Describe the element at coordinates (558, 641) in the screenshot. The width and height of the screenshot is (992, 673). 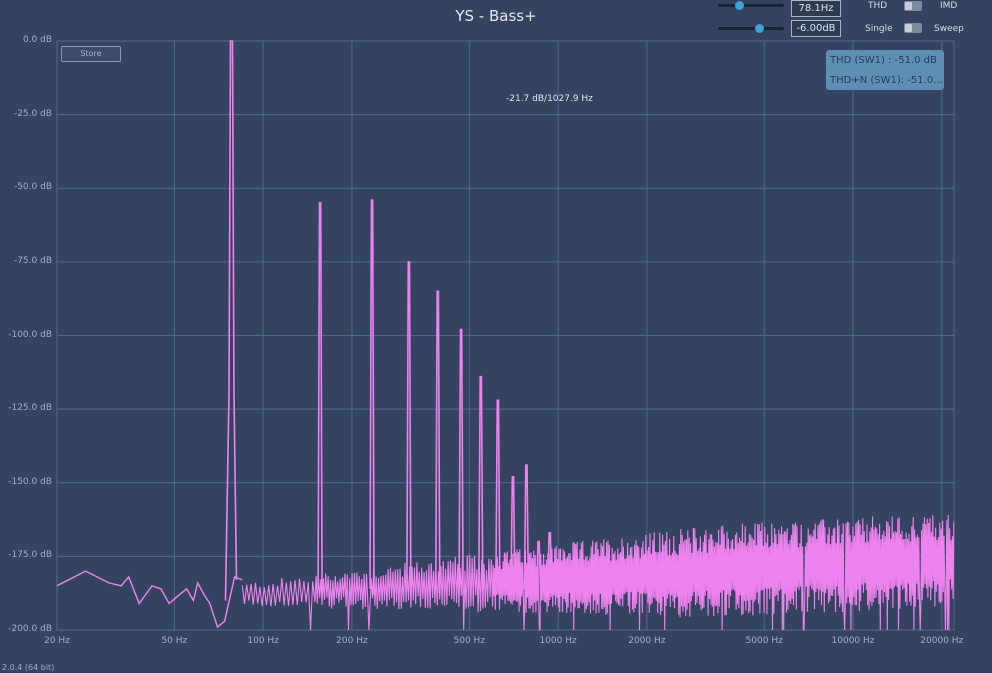
I see `x-tick-label: 1000 Hz` at that location.